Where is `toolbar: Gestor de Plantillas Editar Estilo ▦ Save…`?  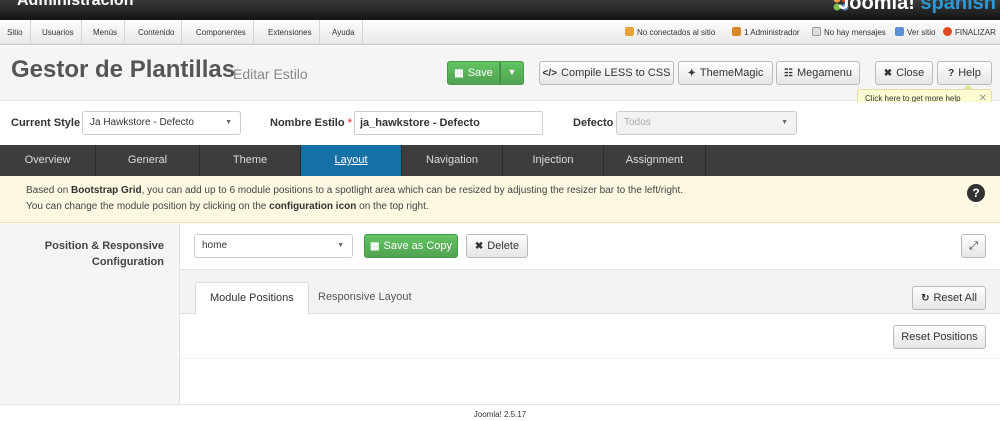
toolbar: Gestor de Plantillas Editar Estilo ▦ Save… is located at coordinates (500, 73).